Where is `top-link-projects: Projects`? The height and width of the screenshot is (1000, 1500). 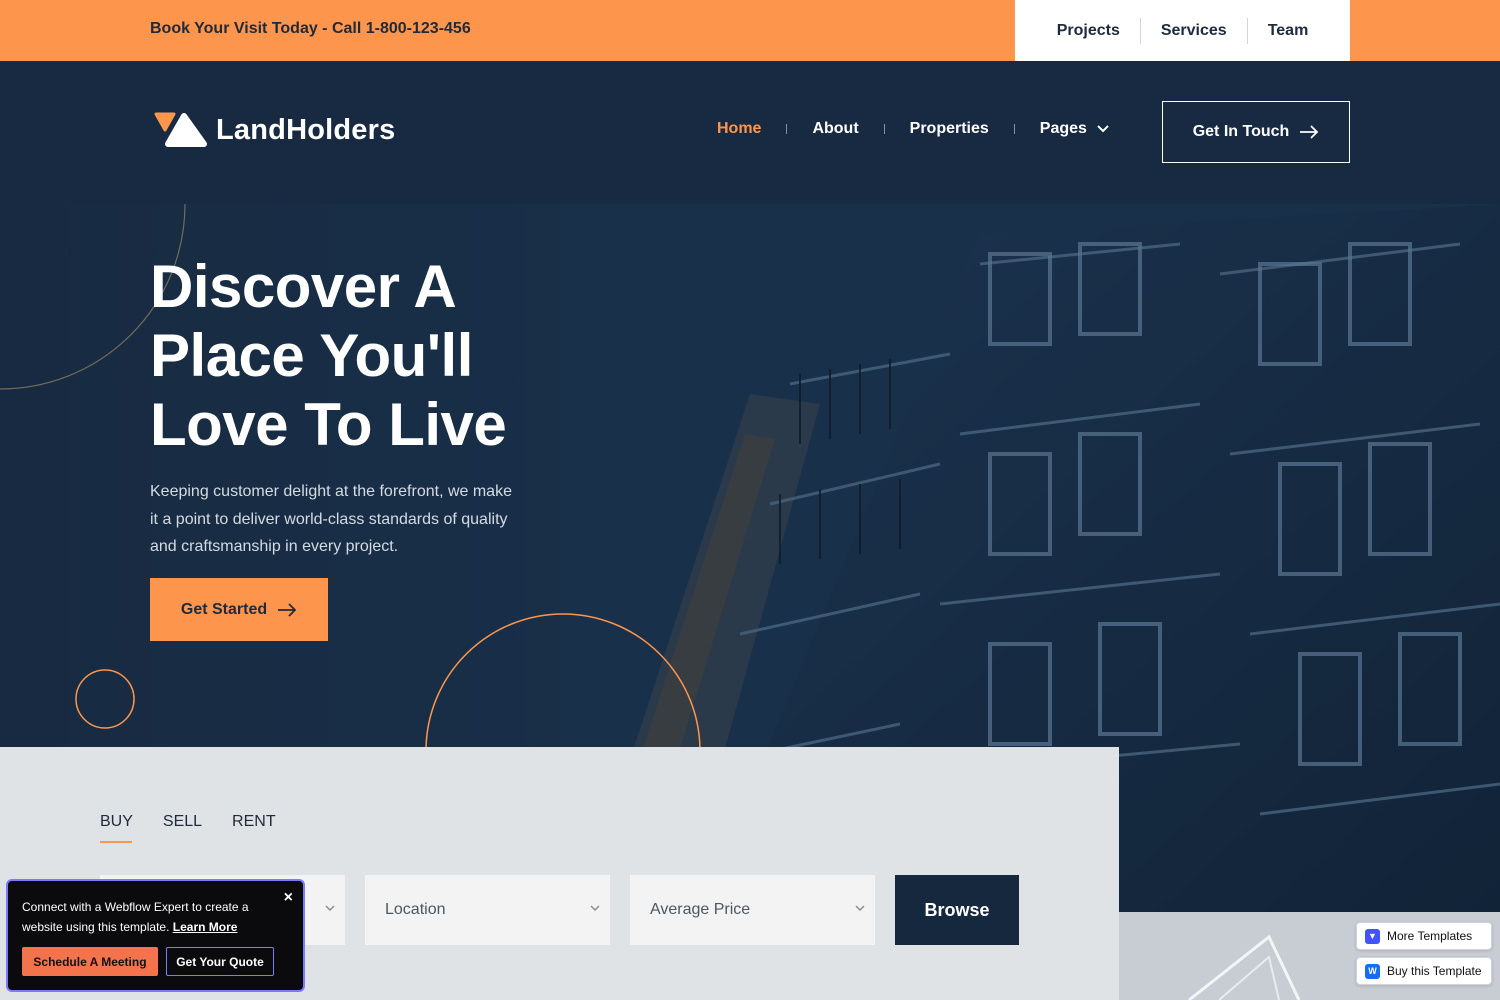
top-link-projects: Projects is located at coordinates (1088, 31).